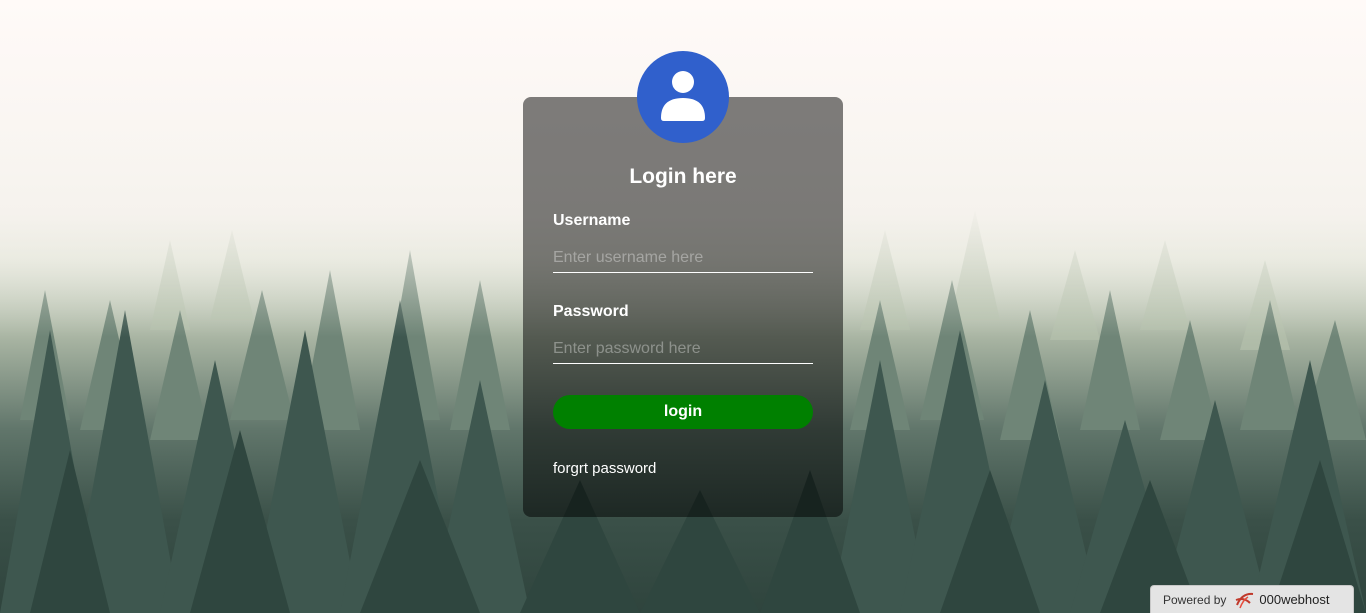 The height and width of the screenshot is (613, 1366). Describe the element at coordinates (1245, 600) in the screenshot. I see `000webhost-logo-icon` at that location.